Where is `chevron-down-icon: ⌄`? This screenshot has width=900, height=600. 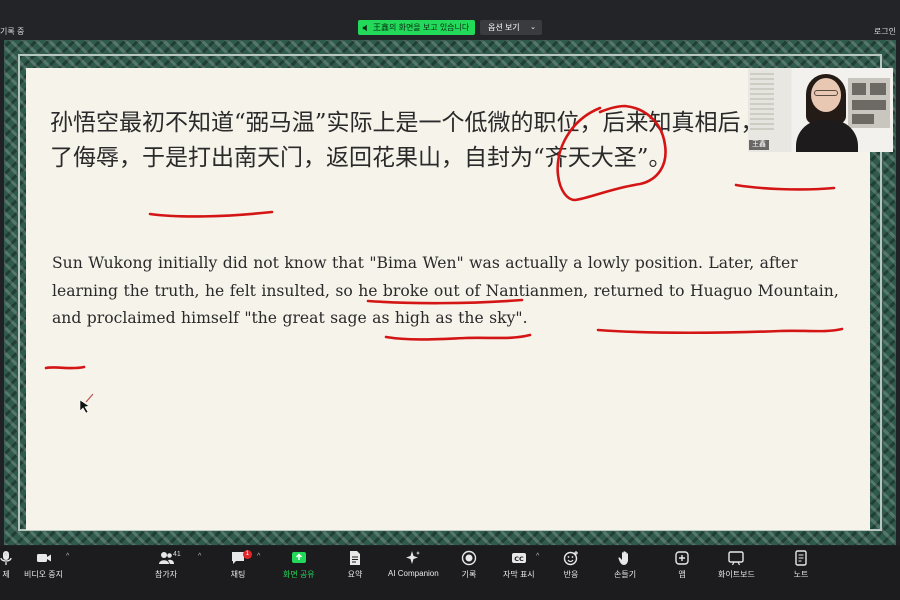 chevron-down-icon: ⌄ is located at coordinates (533, 27).